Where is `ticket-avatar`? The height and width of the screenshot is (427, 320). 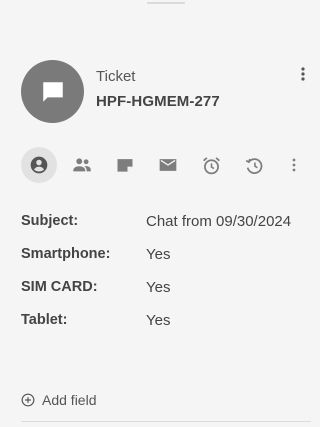
ticket-avatar is located at coordinates (52, 91).